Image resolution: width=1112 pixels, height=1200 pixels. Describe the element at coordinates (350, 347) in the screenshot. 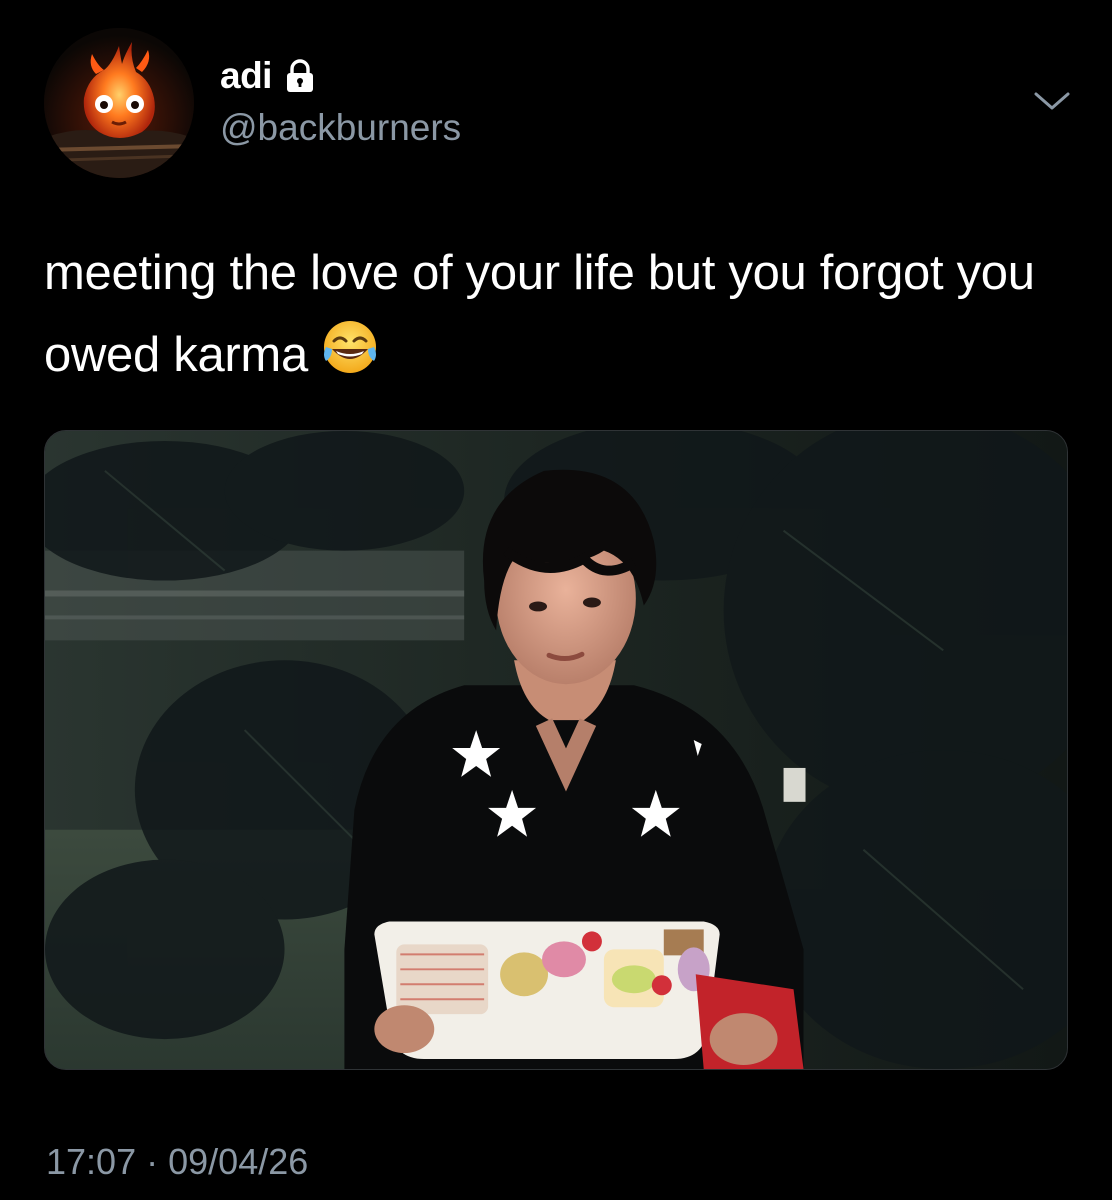

I see `face-with-tears-of-joy-icon` at that location.